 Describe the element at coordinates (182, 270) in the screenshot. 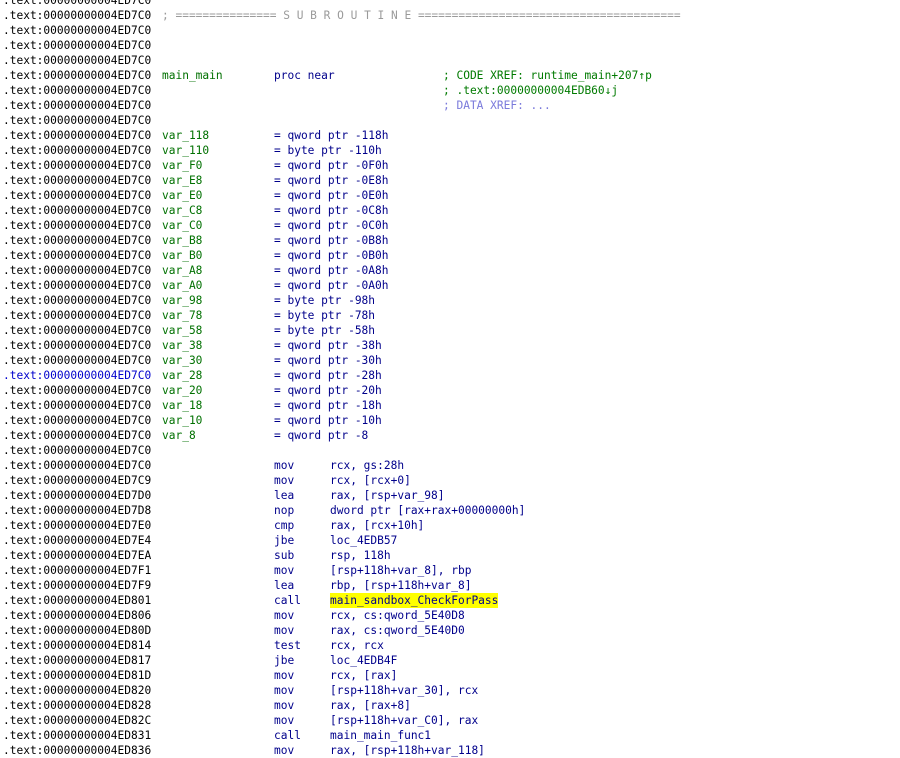

I see `symbol-name: var_A8` at that location.